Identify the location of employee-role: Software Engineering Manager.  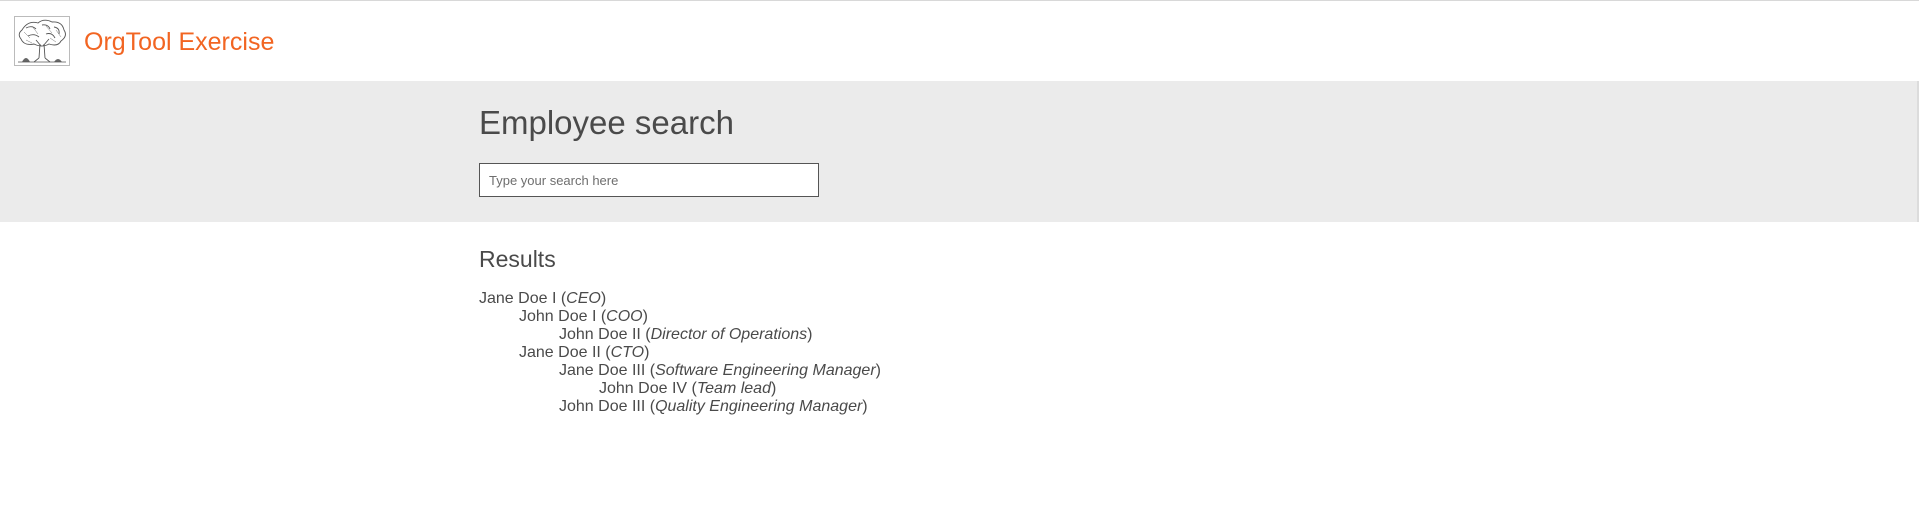
(765, 370).